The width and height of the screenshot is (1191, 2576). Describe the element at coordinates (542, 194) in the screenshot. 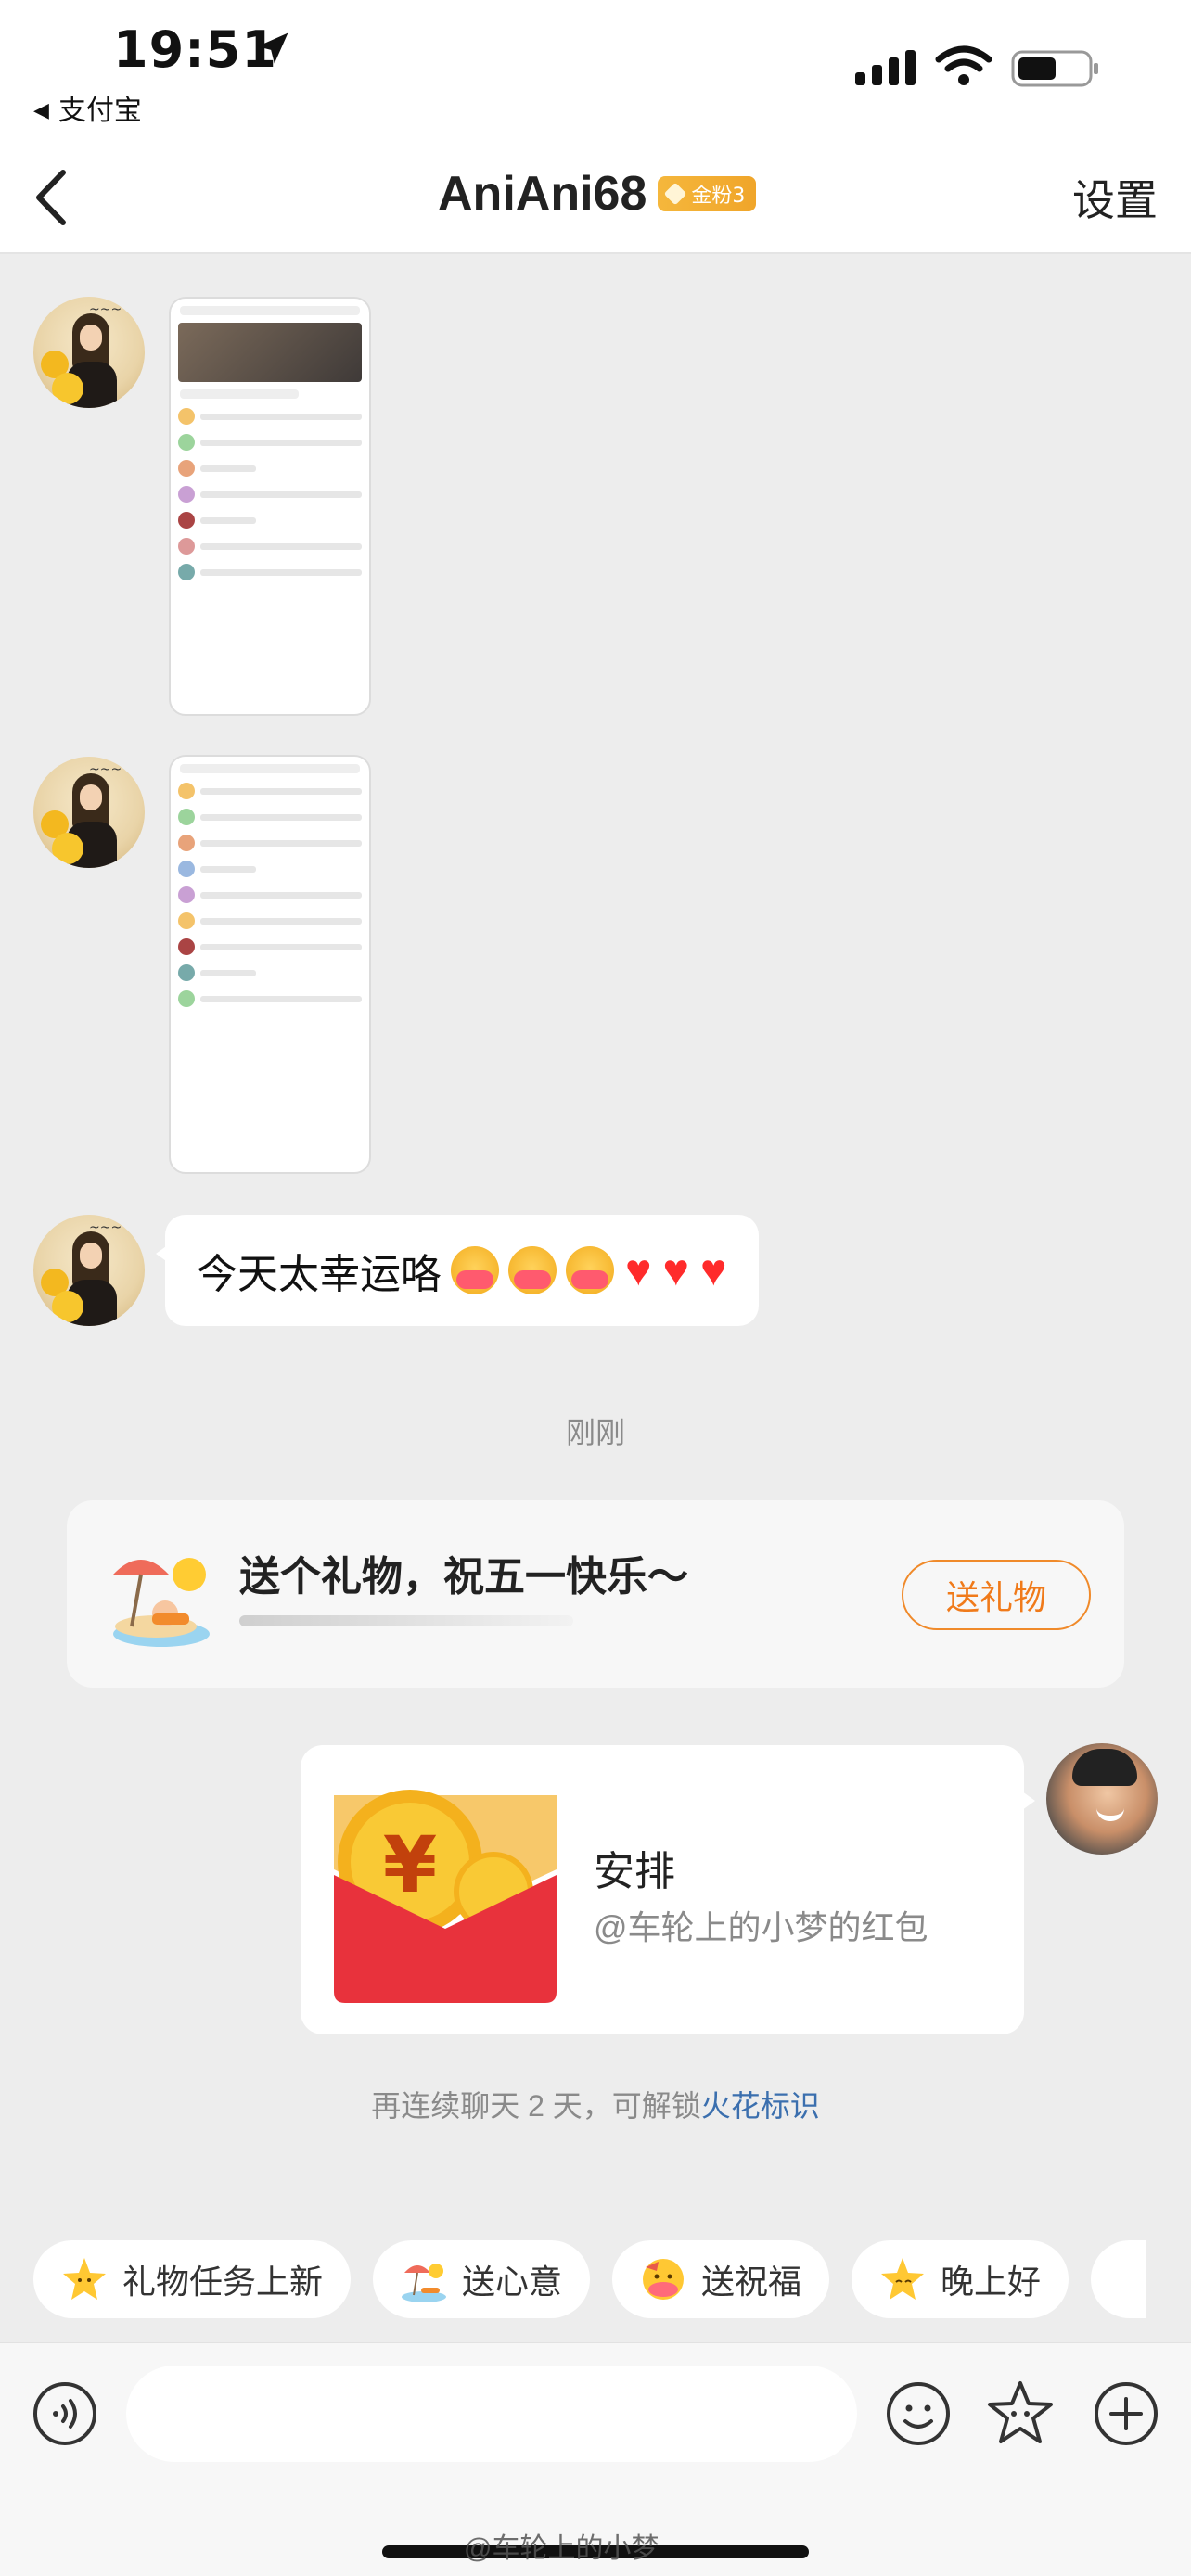

I see `chat-title: AniAni68` at that location.